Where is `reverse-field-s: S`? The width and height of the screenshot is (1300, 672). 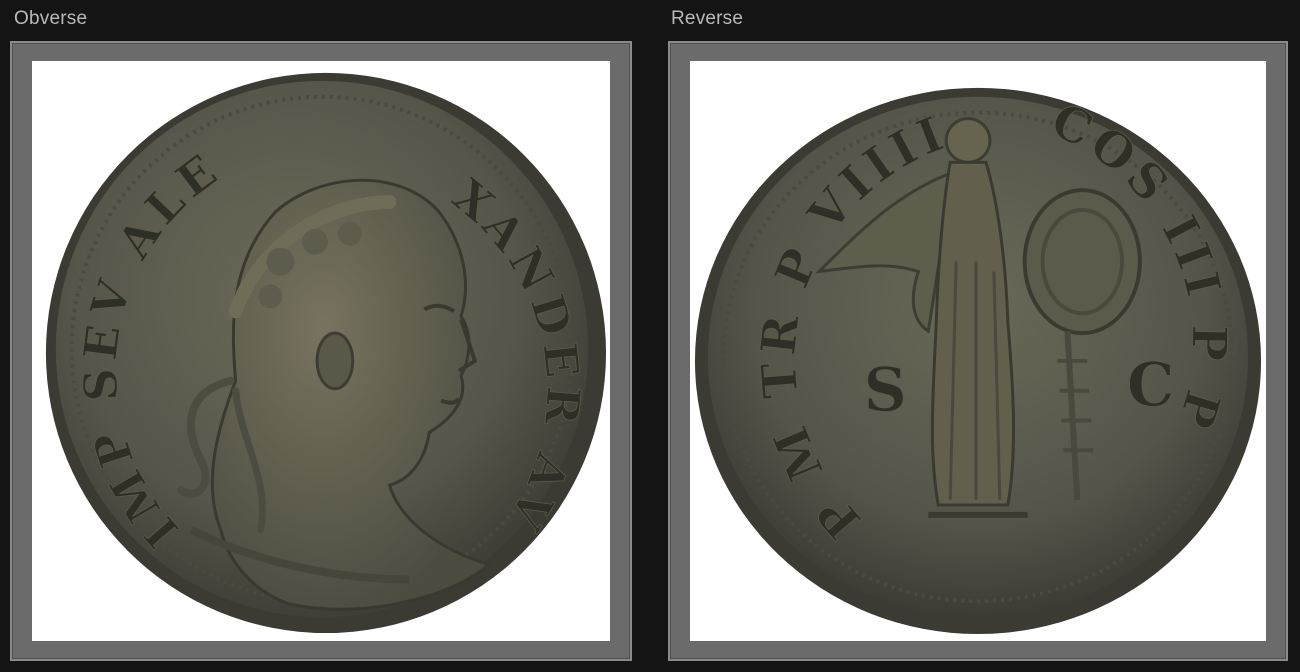 reverse-field-s: S is located at coordinates (885, 391).